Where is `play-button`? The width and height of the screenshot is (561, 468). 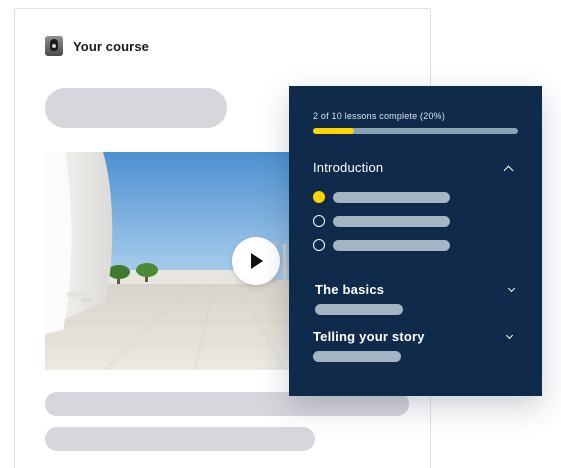 play-button is located at coordinates (256, 261).